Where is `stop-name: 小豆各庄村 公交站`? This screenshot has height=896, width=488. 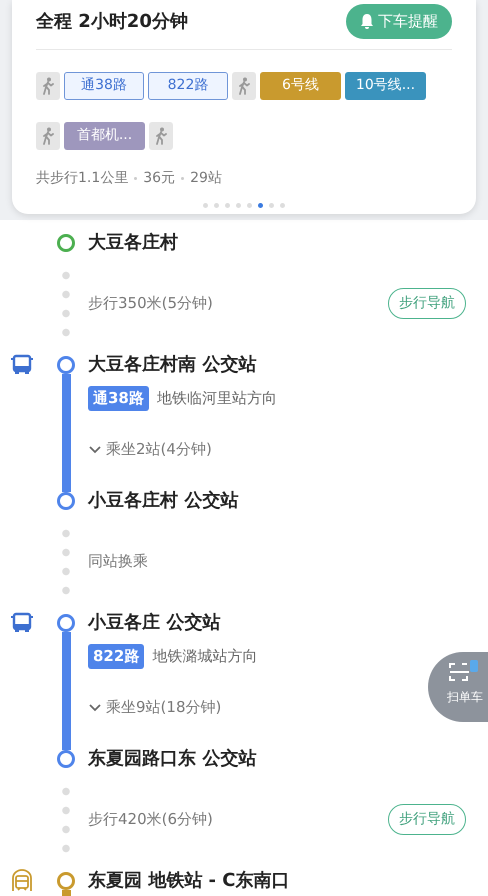
stop-name: 小豆各庄村 公交站 is located at coordinates (164, 500).